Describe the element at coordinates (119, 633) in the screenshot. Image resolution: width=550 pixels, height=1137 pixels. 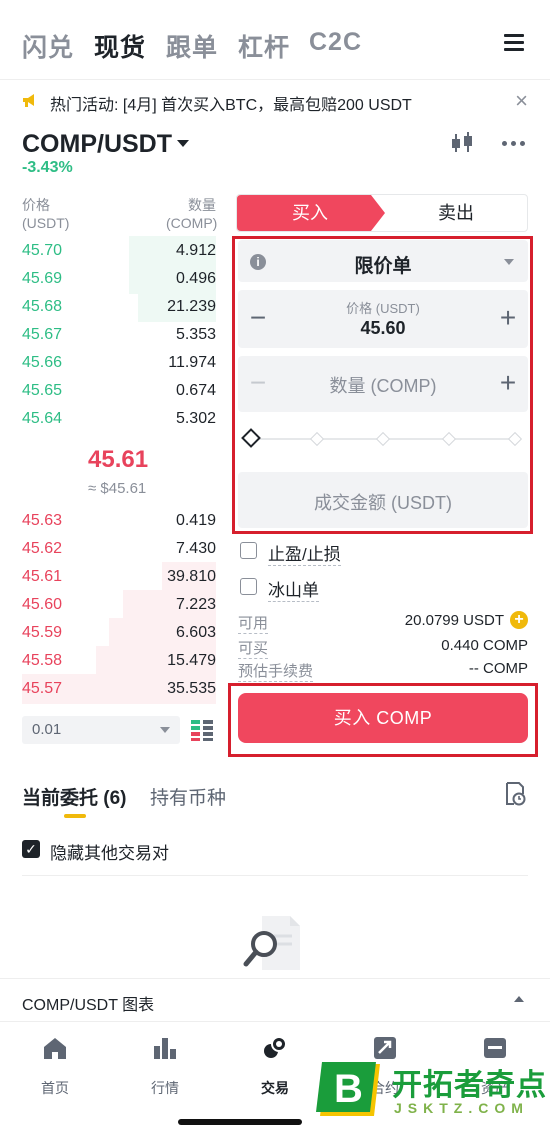
I see `orderbook-row: 45.59 6.603` at that location.